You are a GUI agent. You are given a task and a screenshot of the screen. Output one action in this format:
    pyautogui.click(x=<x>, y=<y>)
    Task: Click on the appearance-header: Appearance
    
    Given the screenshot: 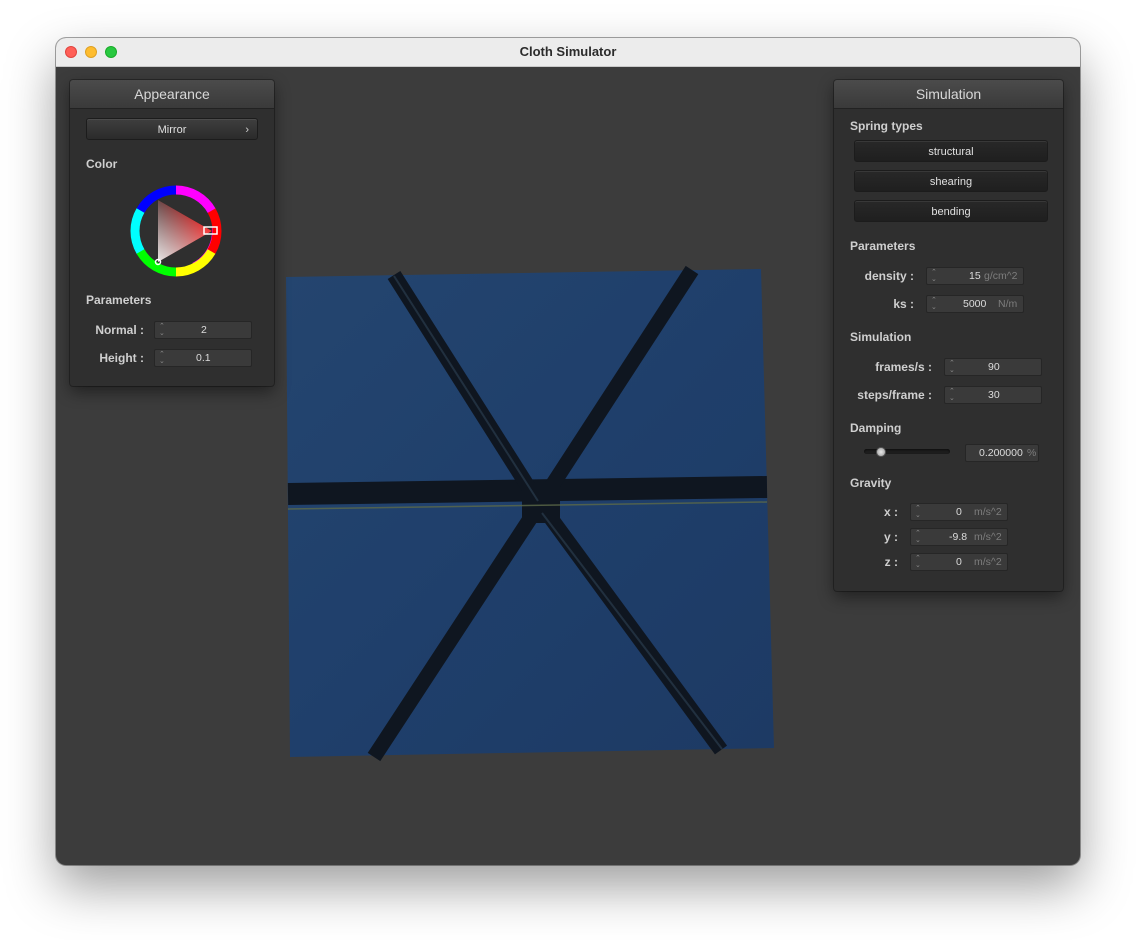 What is the action you would take?
    pyautogui.click(x=172, y=94)
    